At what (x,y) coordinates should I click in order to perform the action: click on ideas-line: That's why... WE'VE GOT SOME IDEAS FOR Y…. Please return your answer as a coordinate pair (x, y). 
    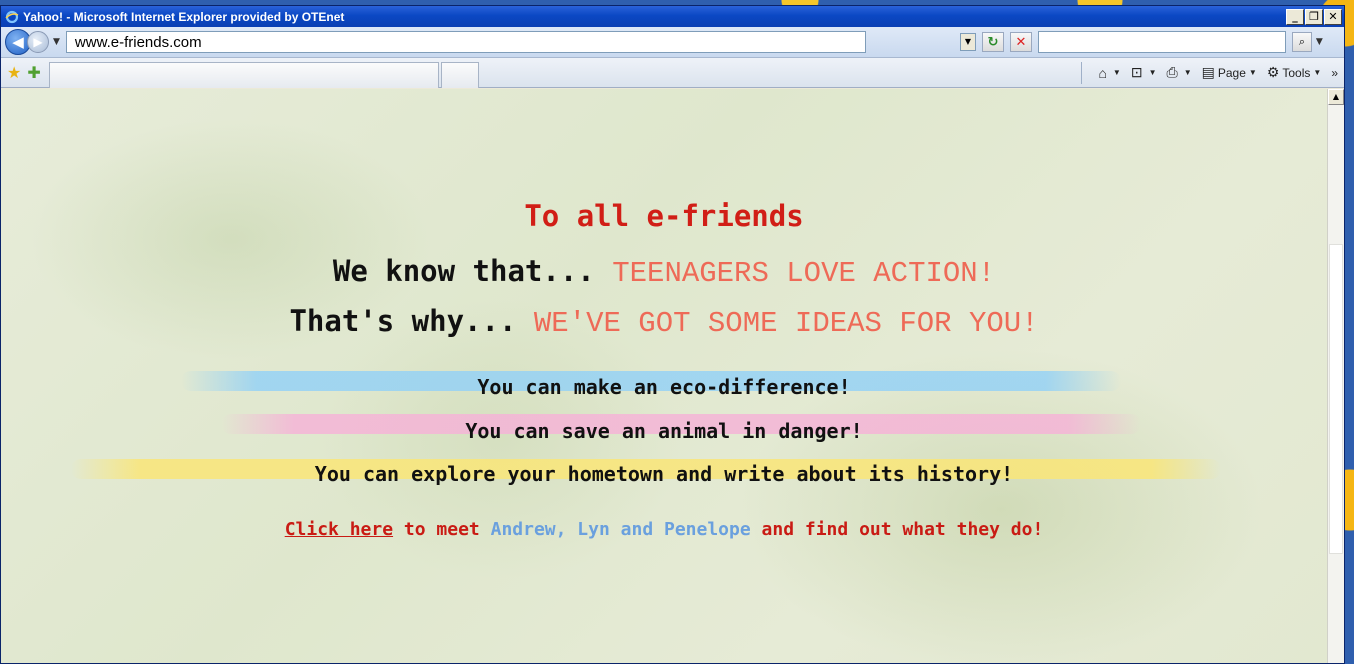
    Looking at the image, I should click on (664, 322).